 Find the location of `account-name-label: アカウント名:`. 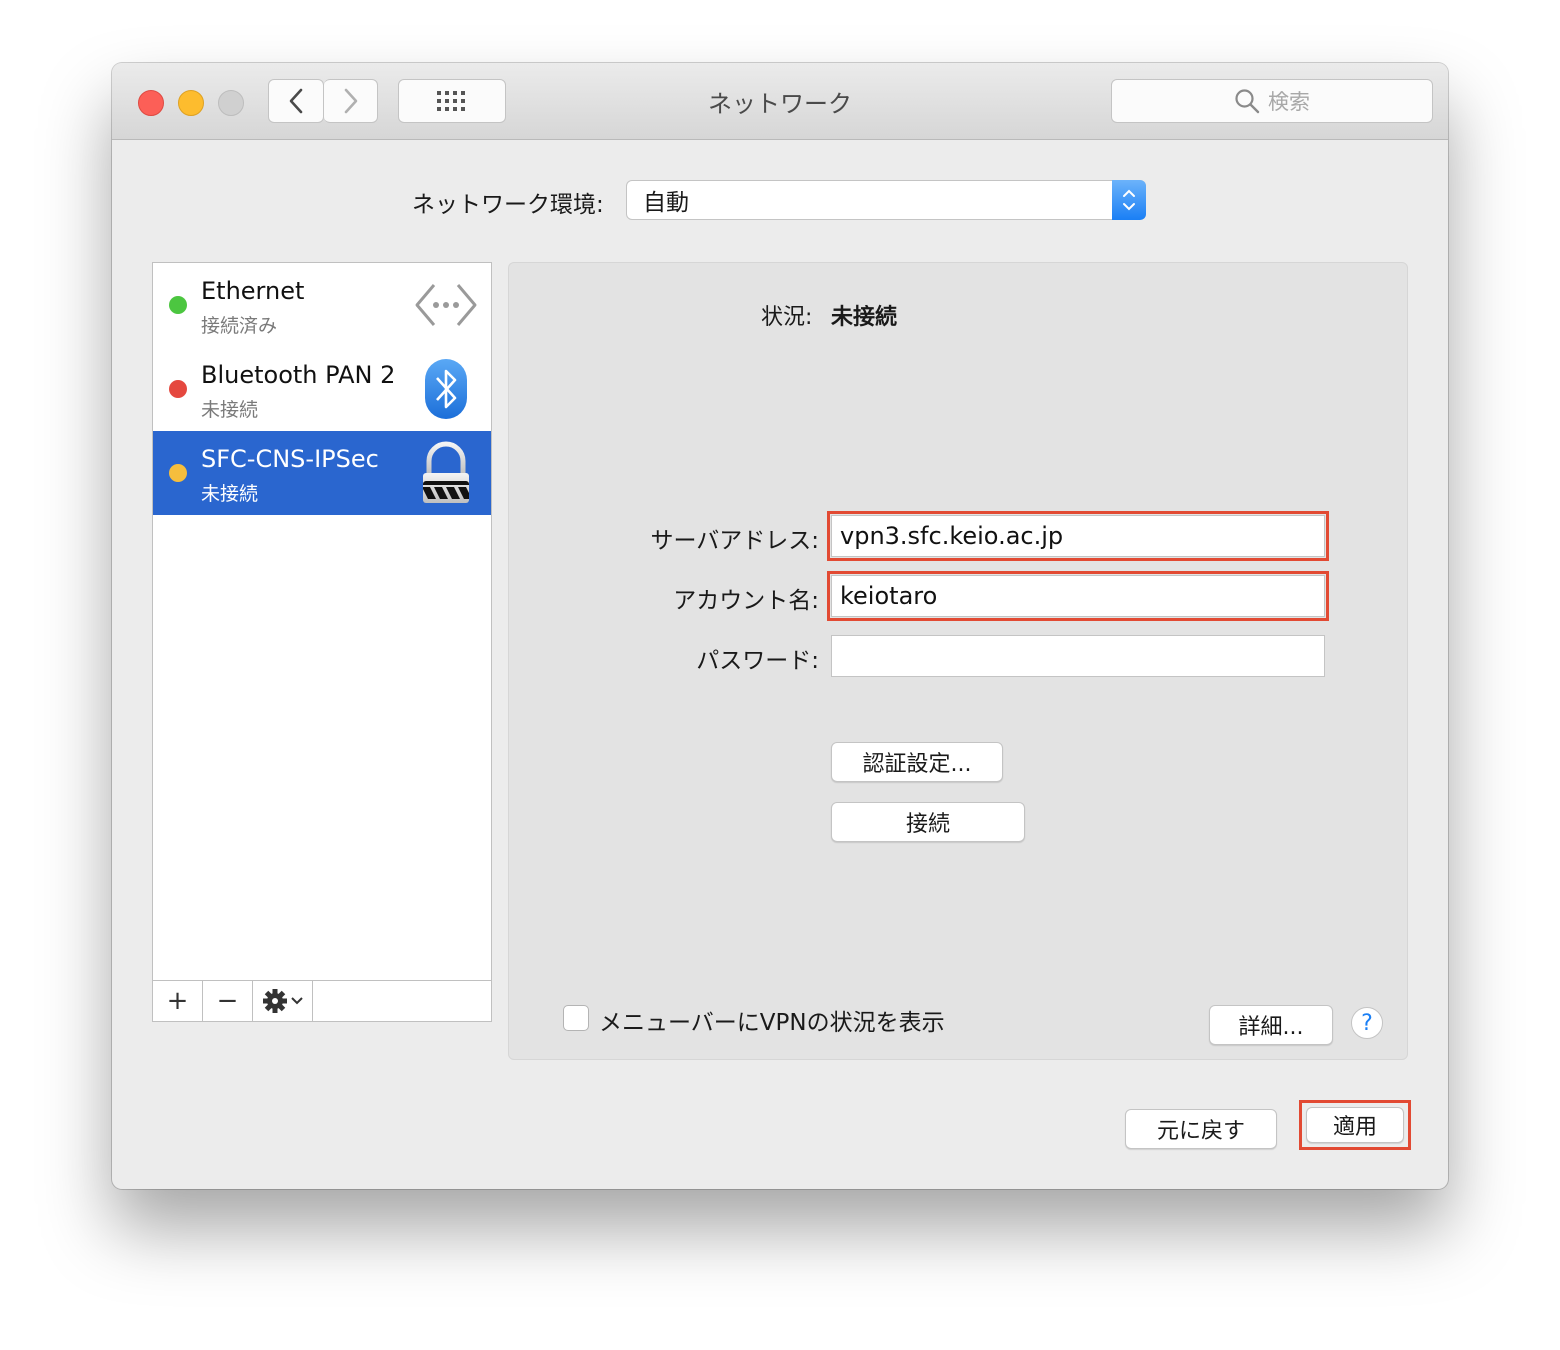

account-name-label: アカウント名: is located at coordinates (746, 601).